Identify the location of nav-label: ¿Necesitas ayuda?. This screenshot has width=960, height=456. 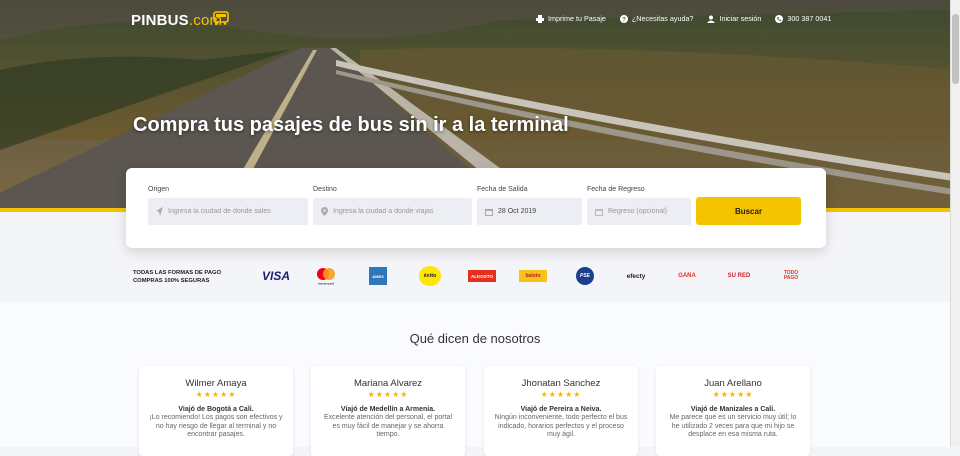
(662, 18).